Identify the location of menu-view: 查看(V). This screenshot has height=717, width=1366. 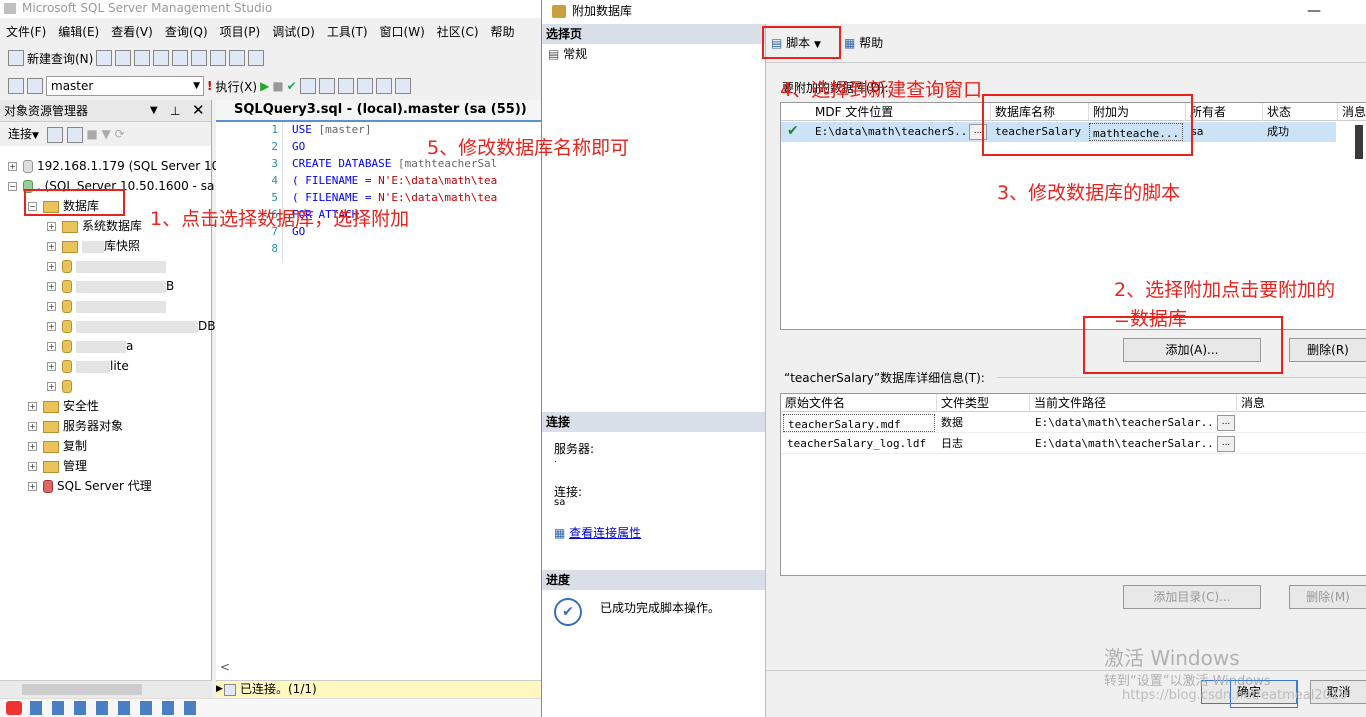
(132, 32).